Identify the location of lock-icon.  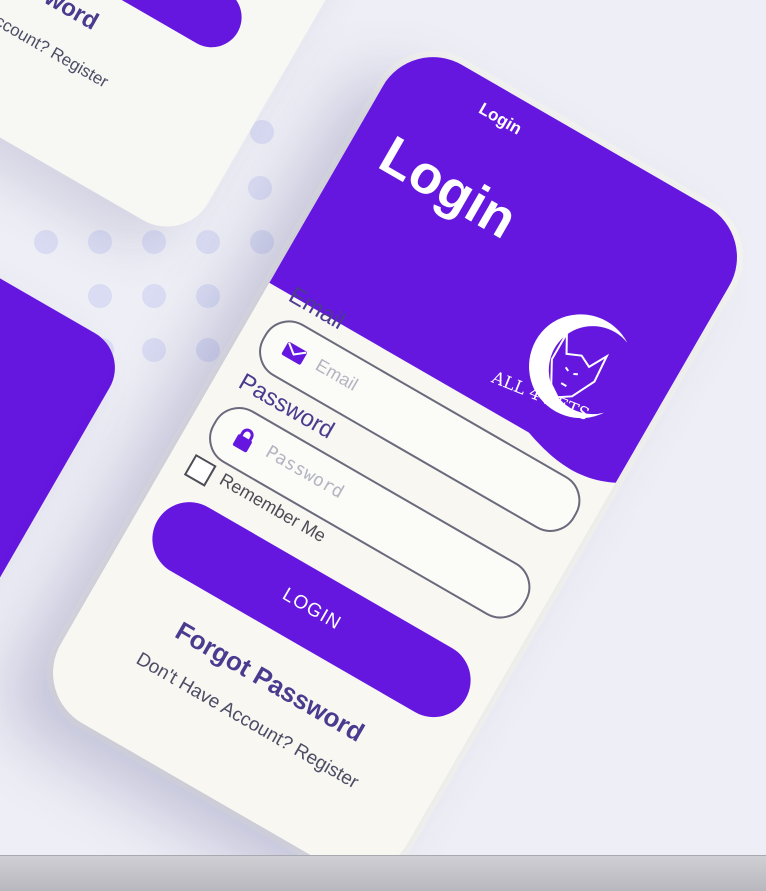
(243, 440).